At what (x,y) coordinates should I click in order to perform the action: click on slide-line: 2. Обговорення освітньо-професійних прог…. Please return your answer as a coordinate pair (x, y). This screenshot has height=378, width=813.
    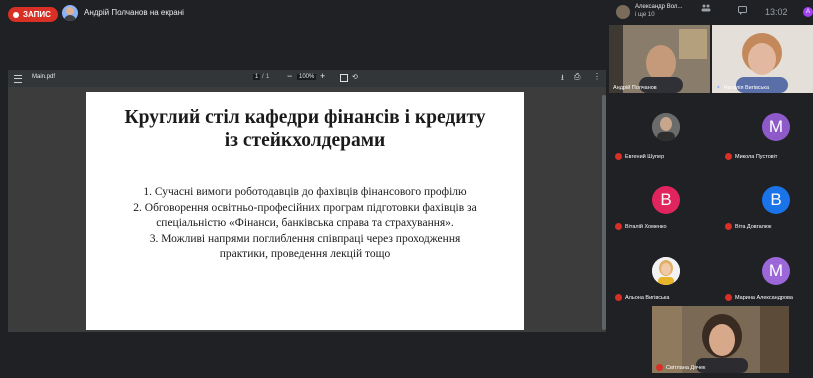
    Looking at the image, I should click on (305, 207).